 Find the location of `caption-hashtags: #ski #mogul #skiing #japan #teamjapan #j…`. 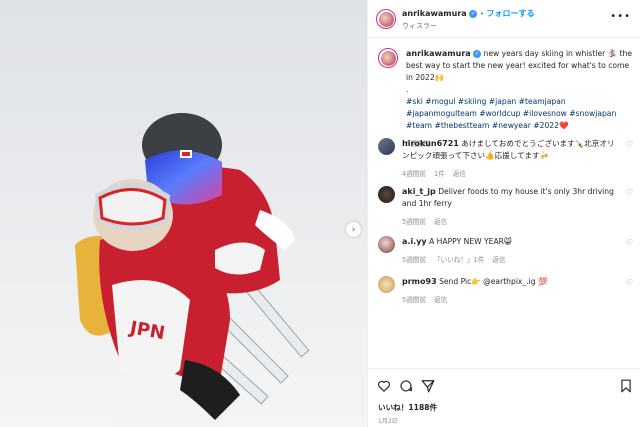

caption-hashtags: #ski #mogul #skiing #japan #teamjapan #j… is located at coordinates (519, 114).